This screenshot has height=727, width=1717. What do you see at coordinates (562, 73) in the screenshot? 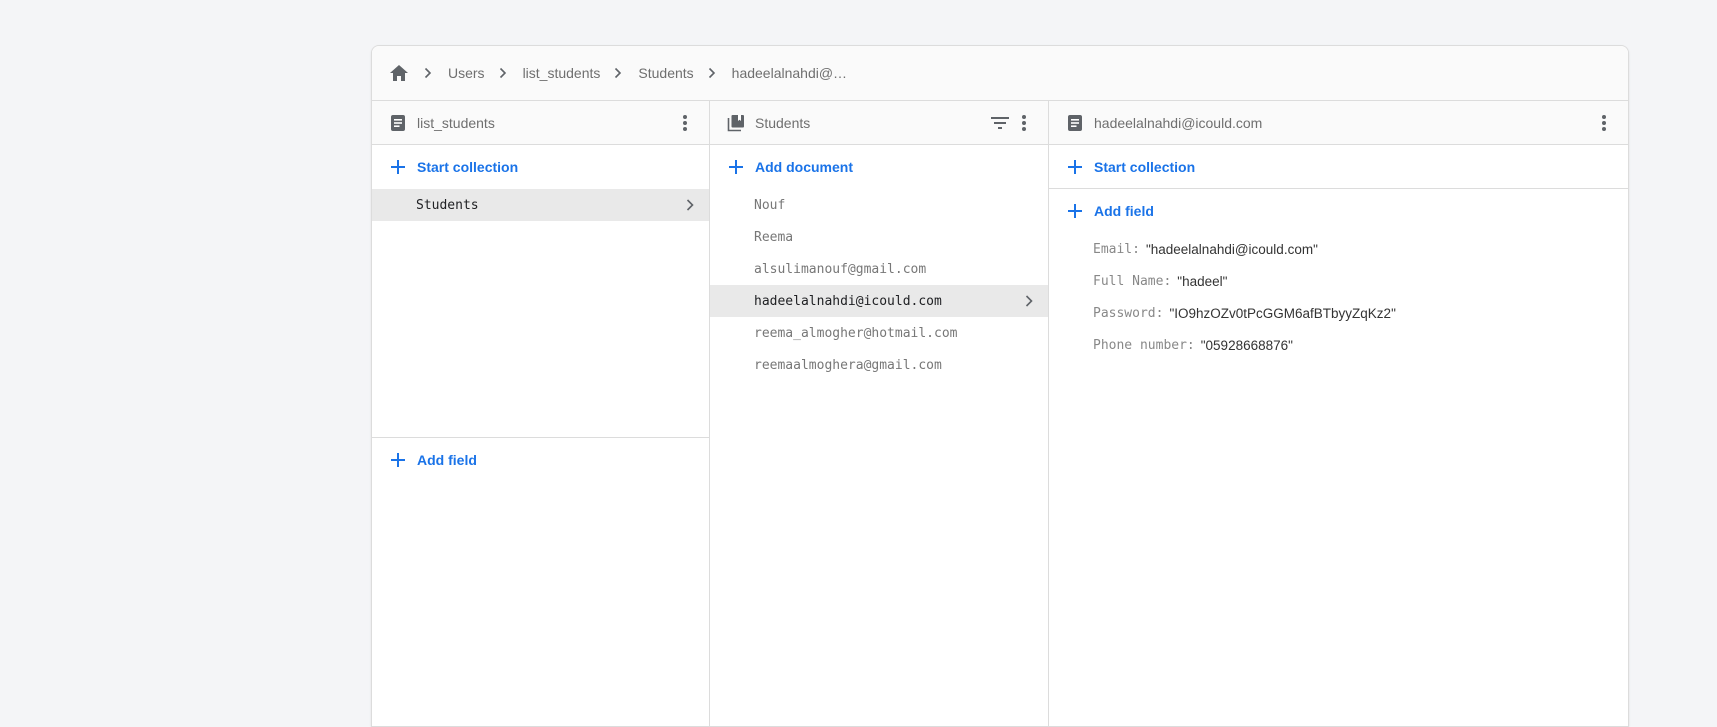
I see `breadcrumb-item-list-students: list_students` at bounding box center [562, 73].